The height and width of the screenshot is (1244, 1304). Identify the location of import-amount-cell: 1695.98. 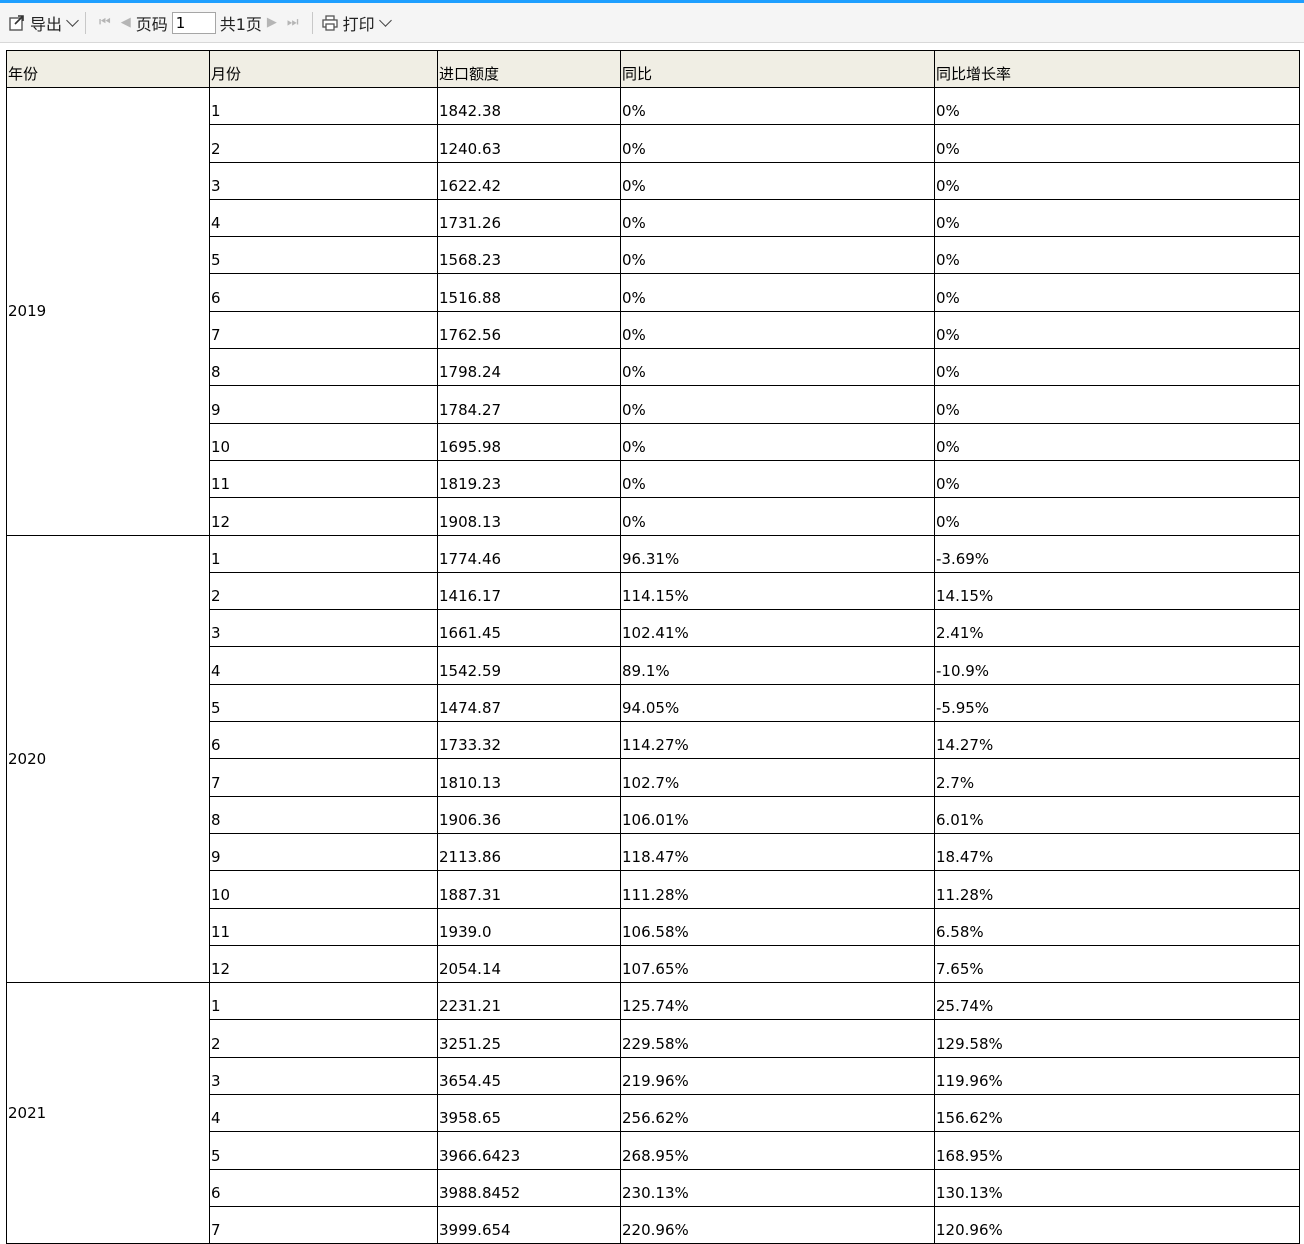
(529, 441).